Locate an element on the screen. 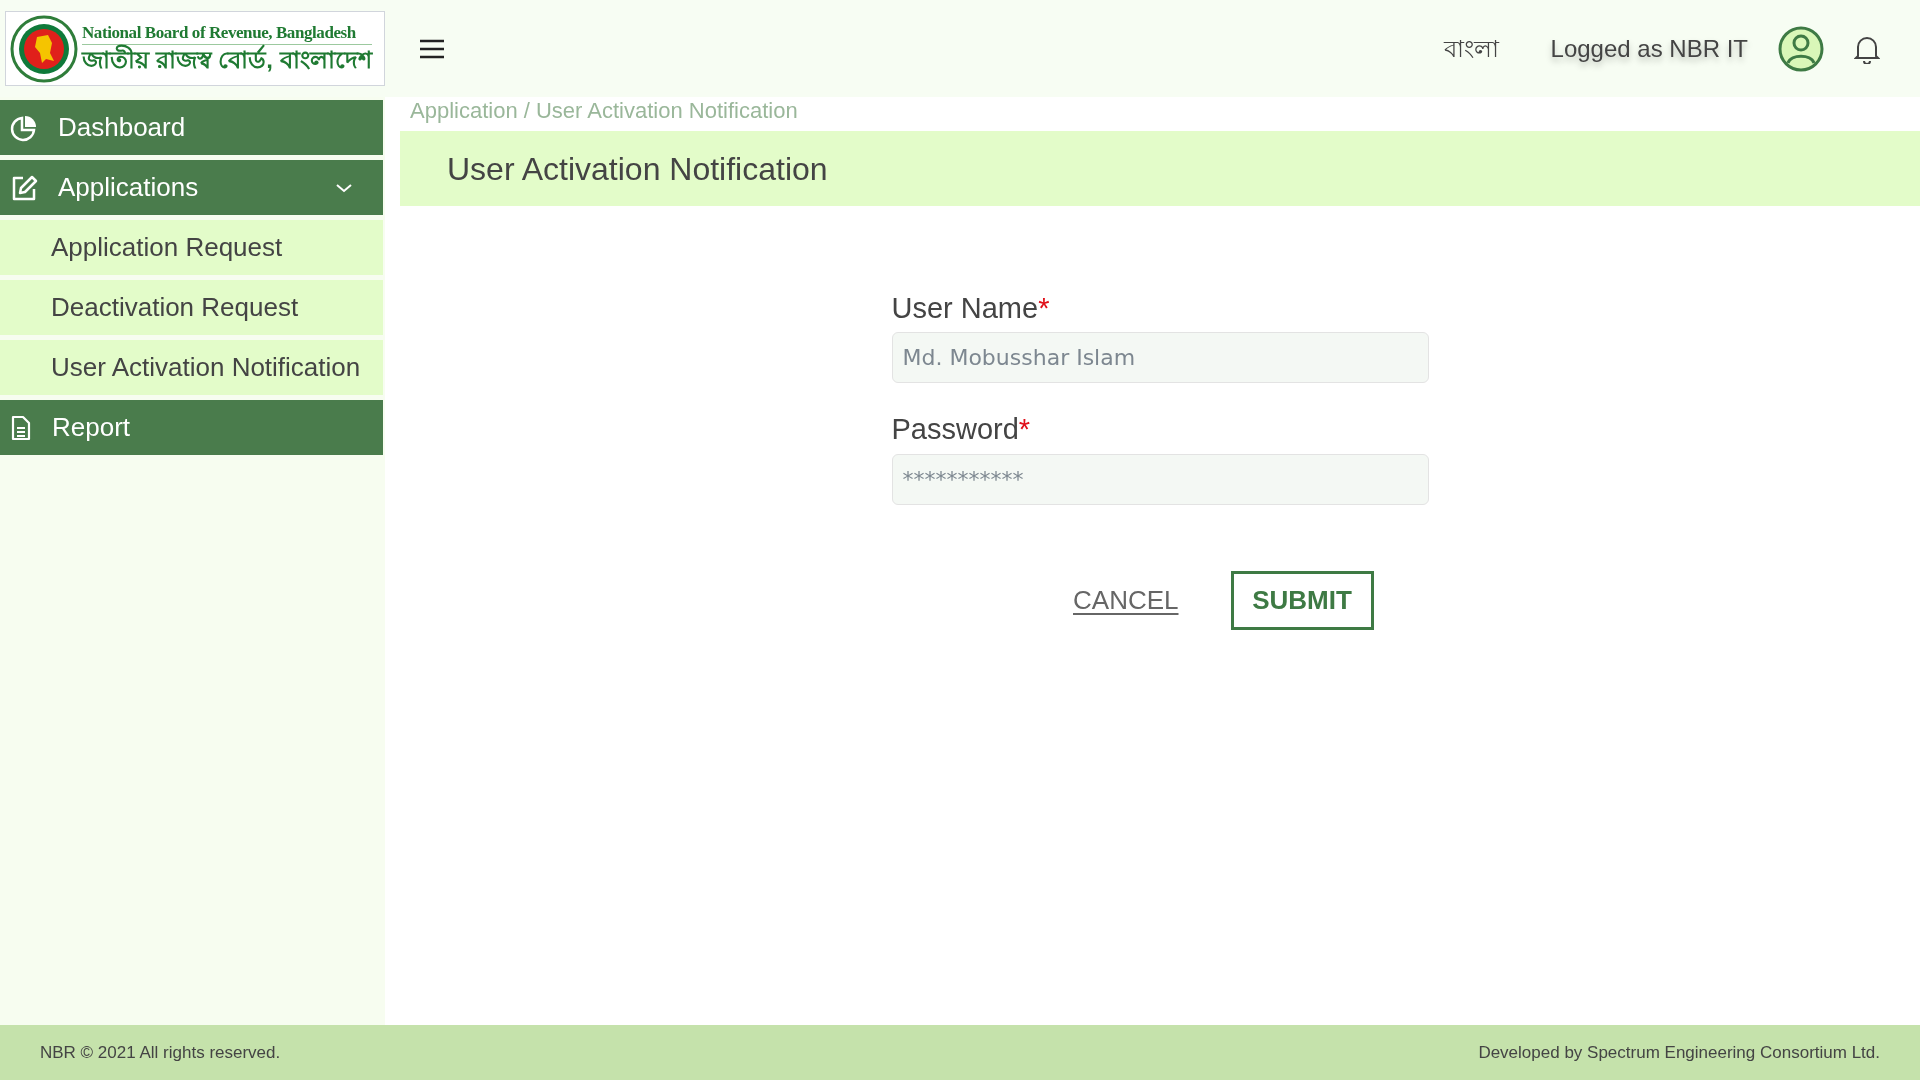 The image size is (1920, 1080). sidebar-subitem: Deactivation Request is located at coordinates (191, 307).